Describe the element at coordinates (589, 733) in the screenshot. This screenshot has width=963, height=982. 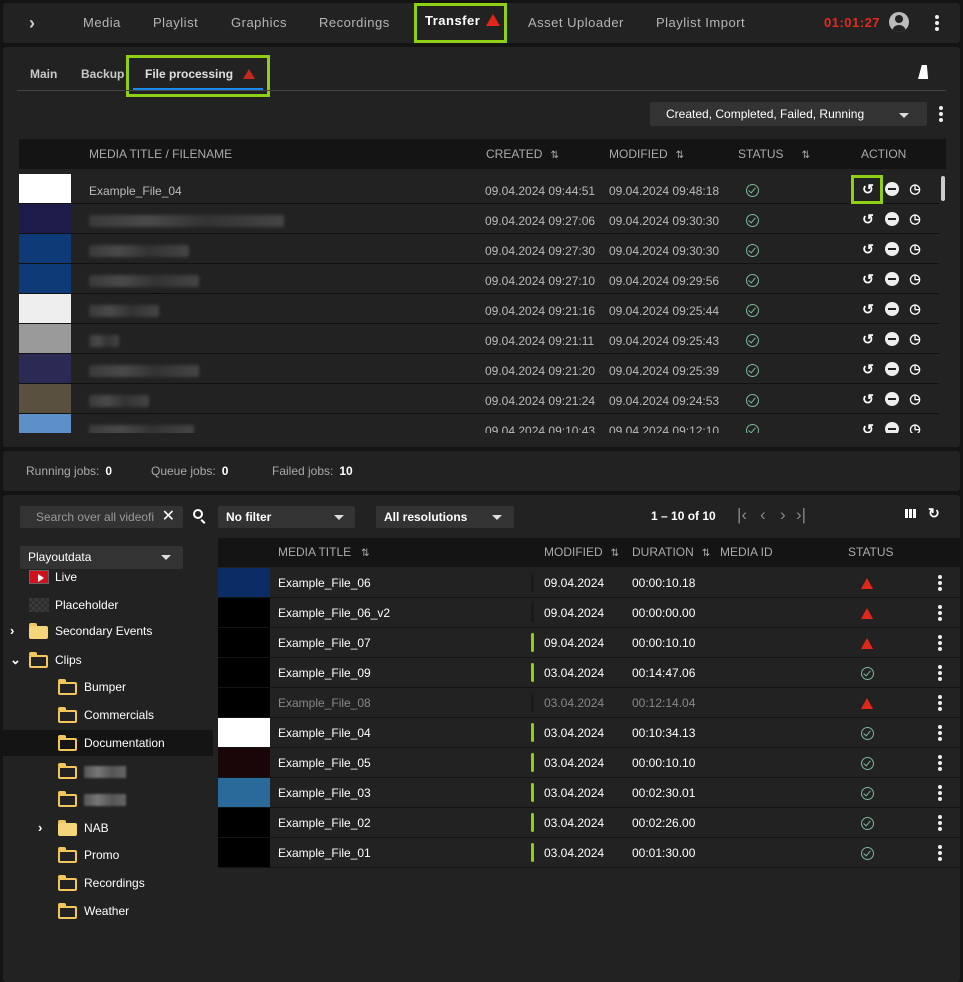
I see `media-row: Example_File_04 03.04.2024 00:10:34.13` at that location.